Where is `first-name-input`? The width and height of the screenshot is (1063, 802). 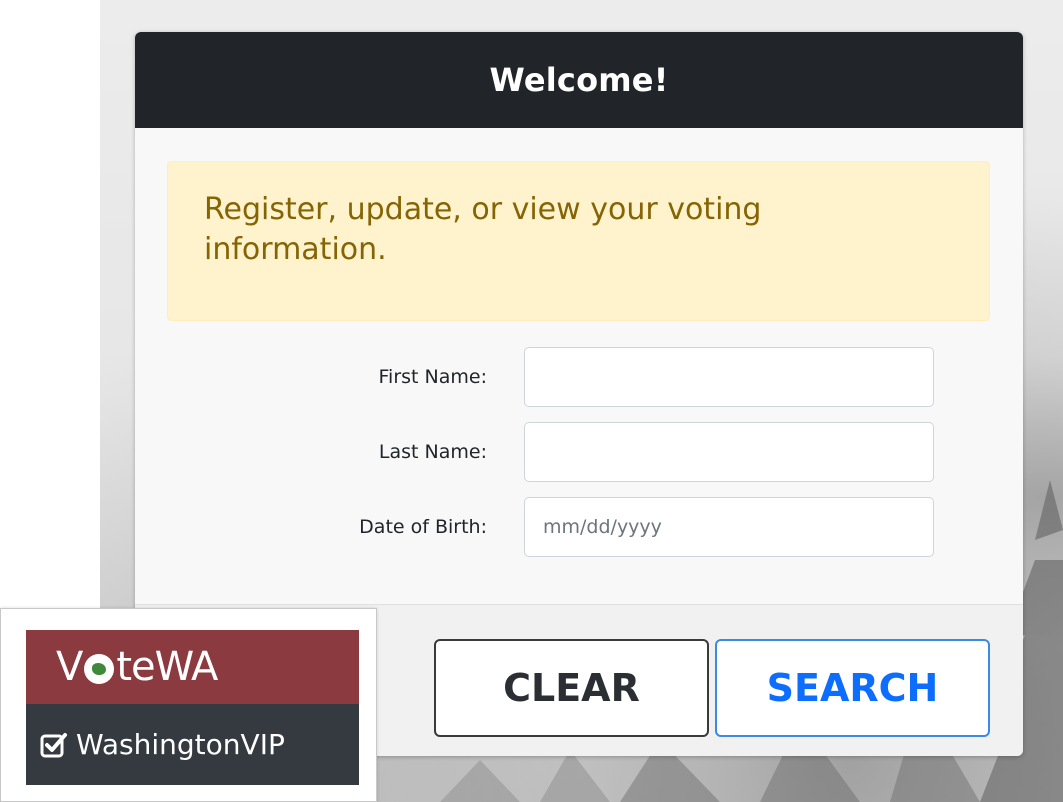 first-name-input is located at coordinates (729, 377).